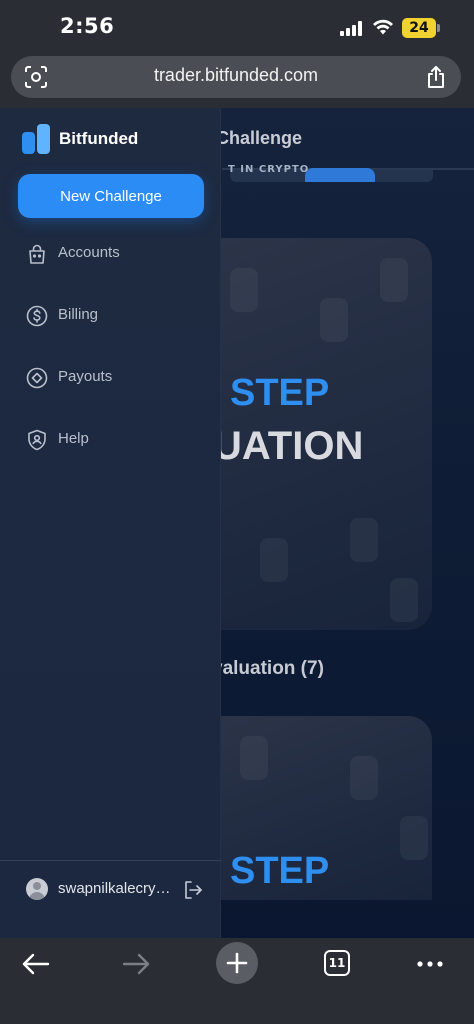 The width and height of the screenshot is (474, 1024). What do you see at coordinates (421, 28) in the screenshot?
I see `battery-indicator: 24` at bounding box center [421, 28].